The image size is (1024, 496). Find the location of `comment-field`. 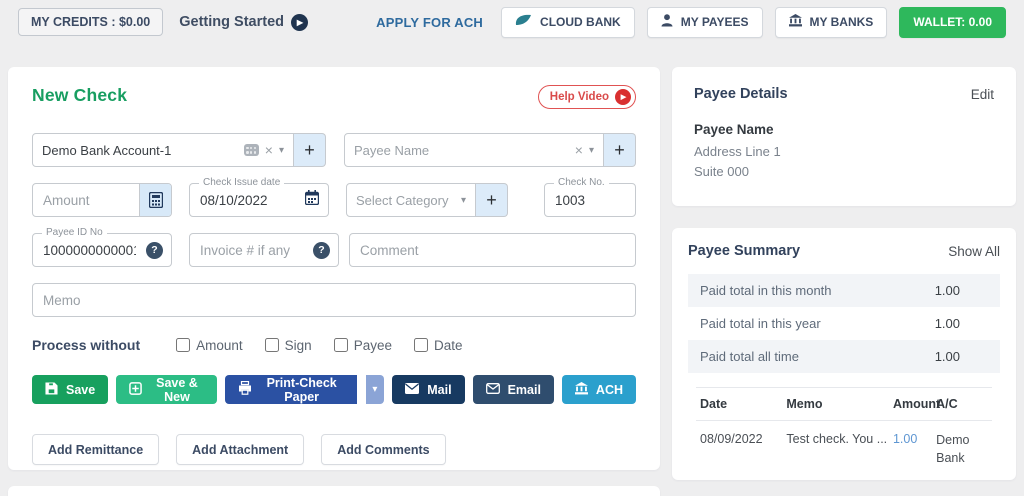

comment-field is located at coordinates (492, 250).